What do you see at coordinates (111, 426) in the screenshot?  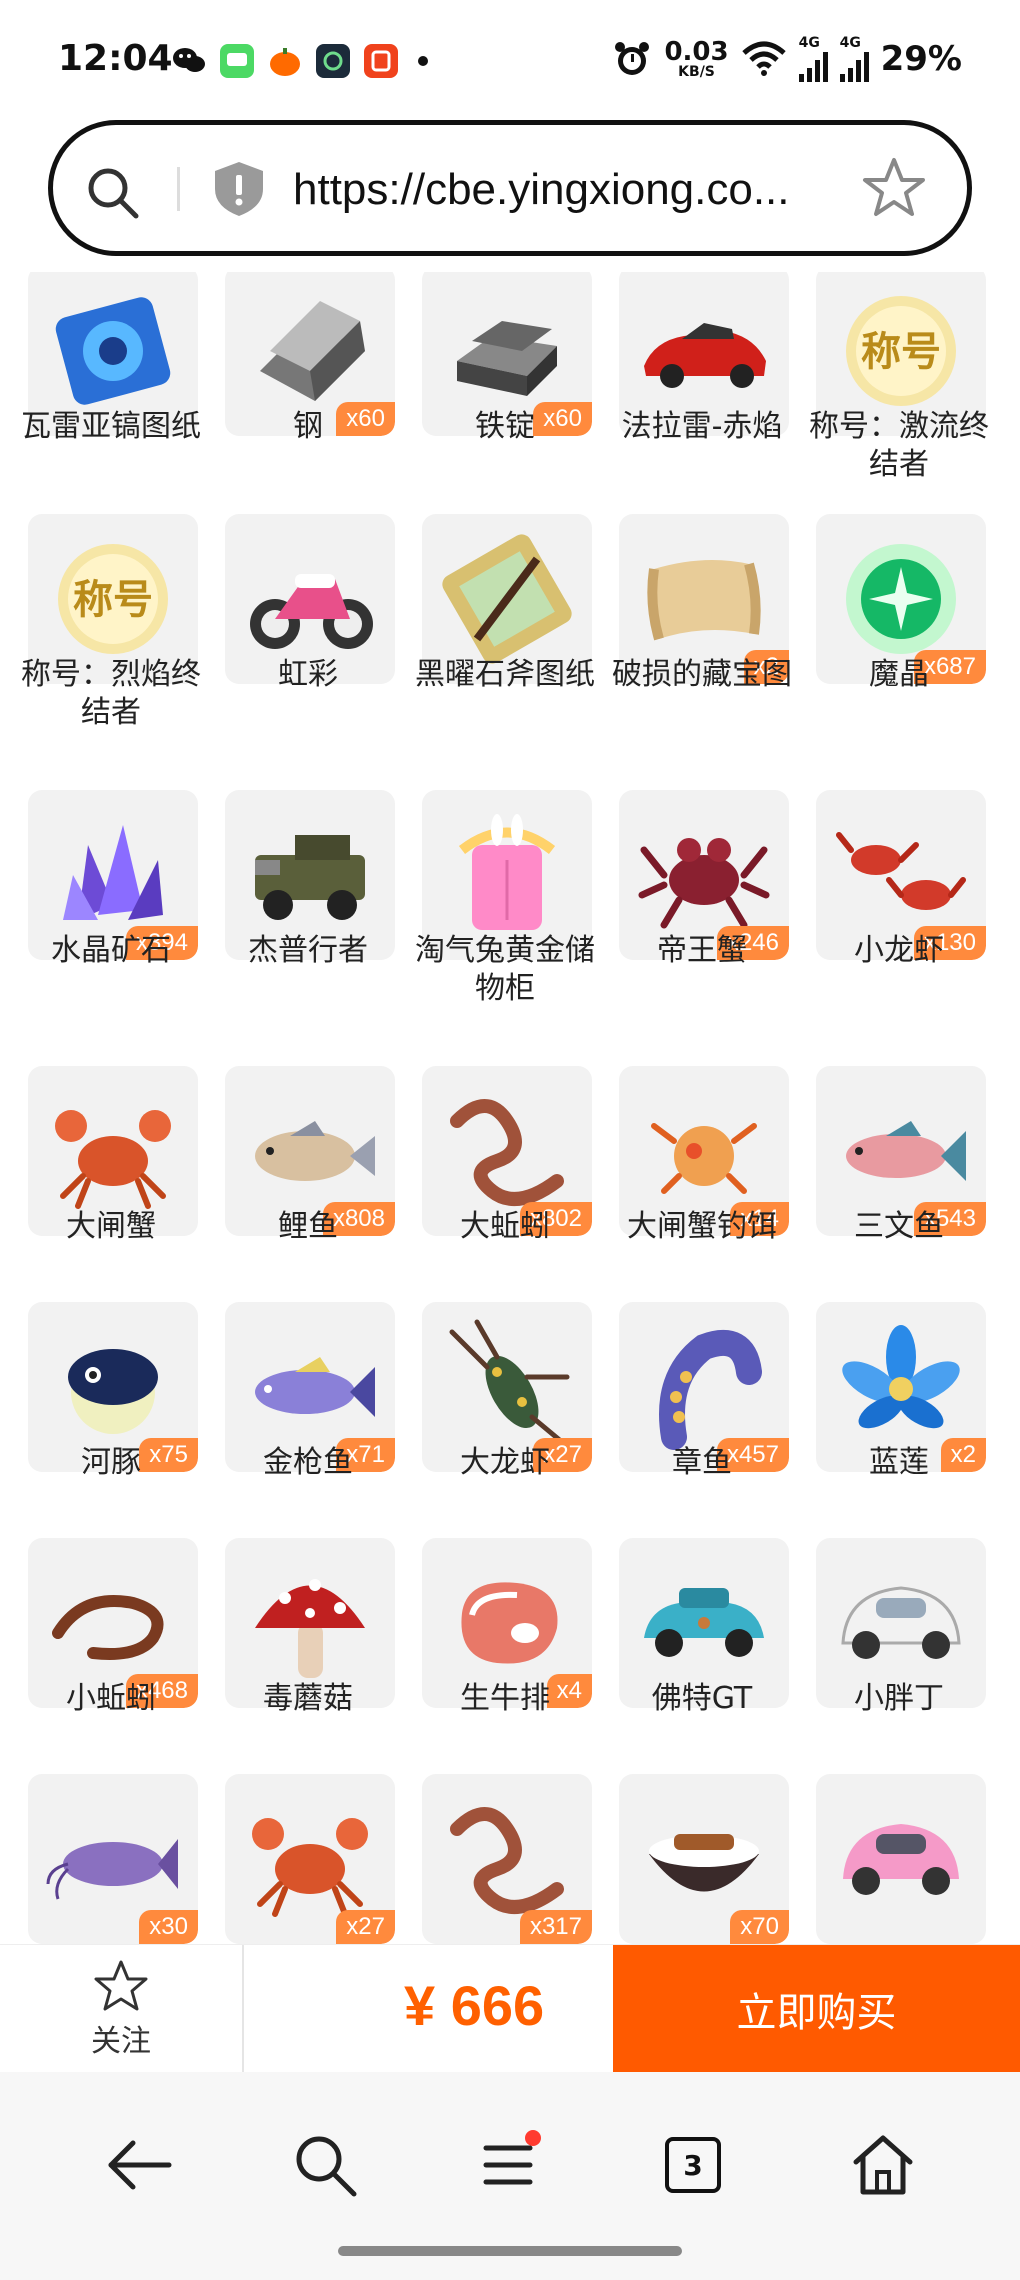 I see `item-name: 瓦雷亚镐图纸` at bounding box center [111, 426].